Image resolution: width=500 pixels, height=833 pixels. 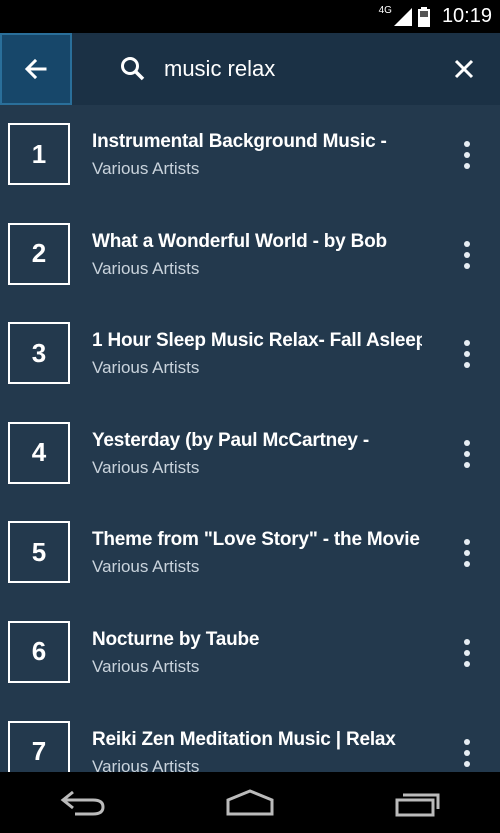 What do you see at coordinates (423, 16) in the screenshot?
I see `battery-icon` at bounding box center [423, 16].